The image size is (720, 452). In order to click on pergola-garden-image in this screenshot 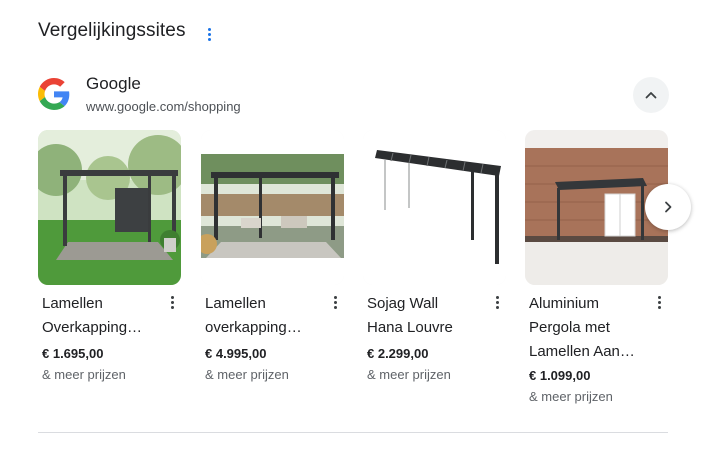, I will do `click(109, 207)`.